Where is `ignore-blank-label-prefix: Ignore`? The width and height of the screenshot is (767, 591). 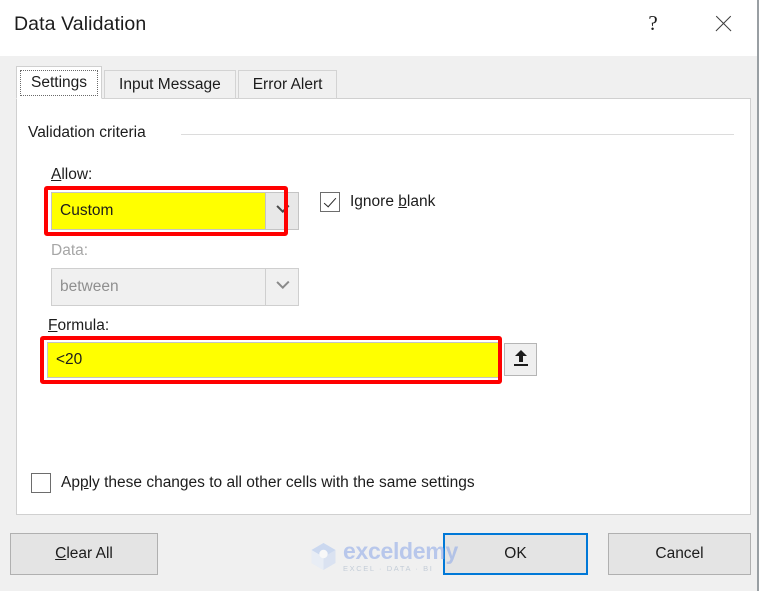
ignore-blank-label-prefix: Ignore is located at coordinates (374, 201).